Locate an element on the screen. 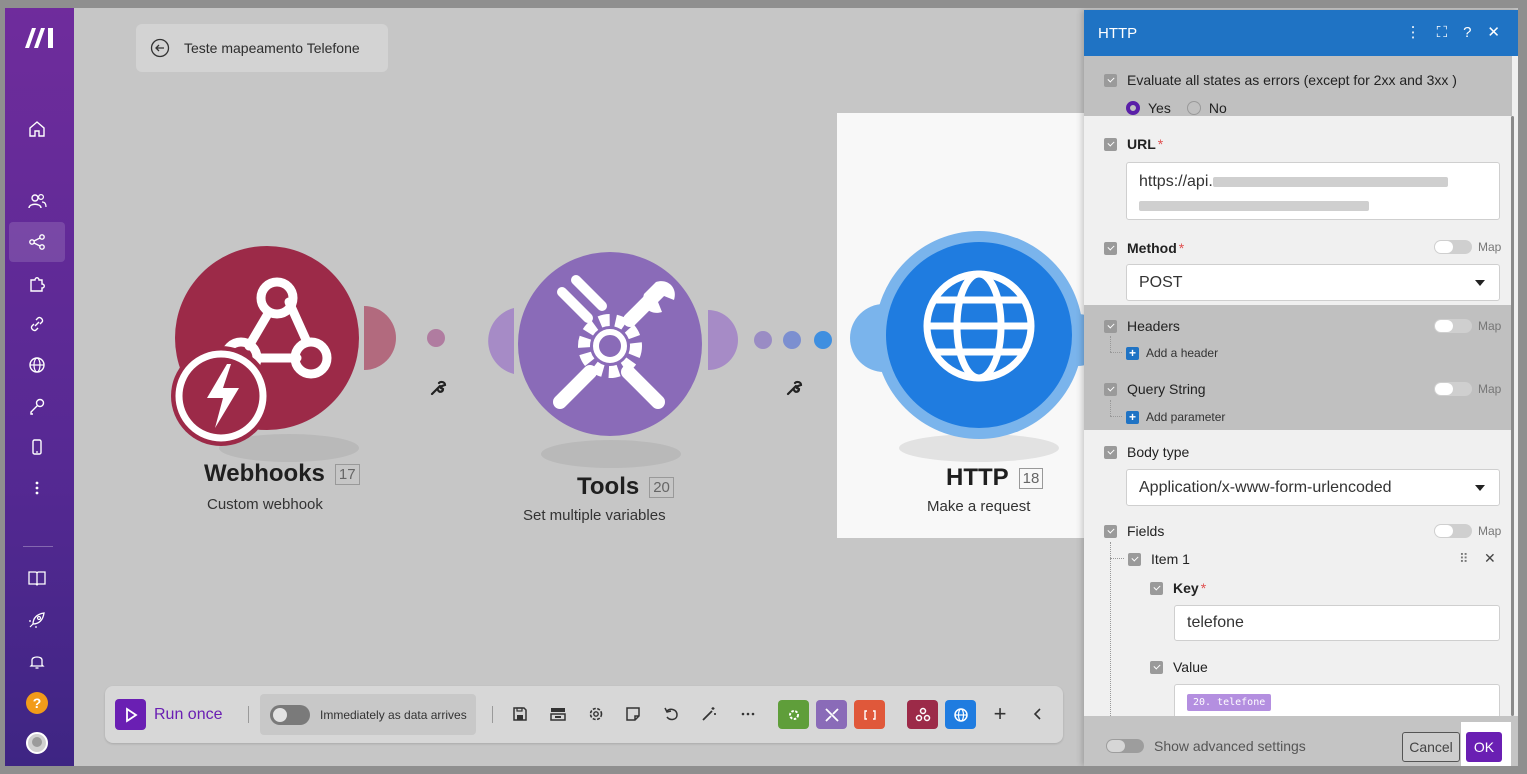 This screenshot has height=774, width=1527. settings-gear-icon is located at coordinates (596, 714).